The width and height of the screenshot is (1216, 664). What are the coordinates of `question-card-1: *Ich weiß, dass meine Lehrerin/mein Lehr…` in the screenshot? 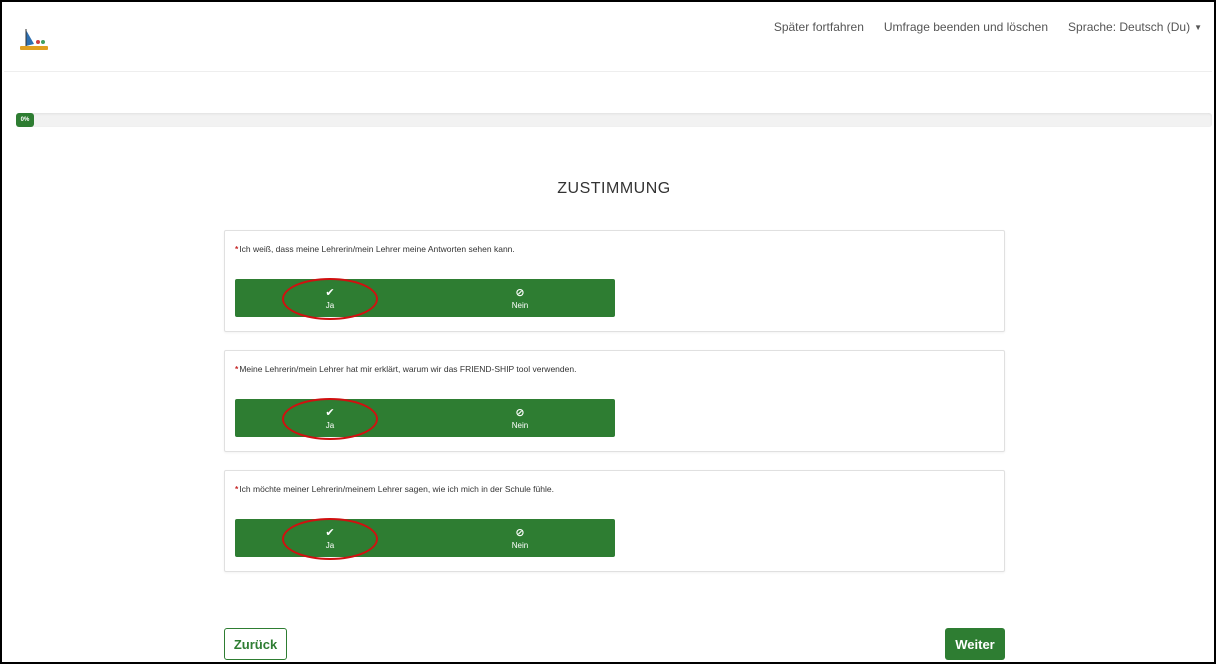 It's located at (614, 281).